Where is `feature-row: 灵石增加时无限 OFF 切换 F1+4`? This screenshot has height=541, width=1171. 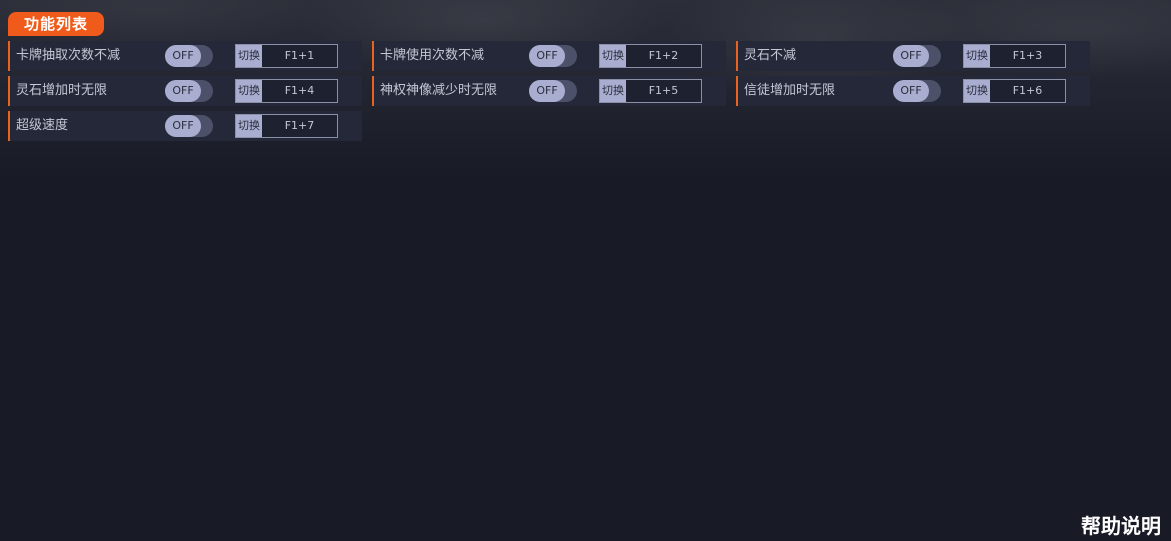 feature-row: 灵石增加时无限 OFF 切换 F1+4 is located at coordinates (185, 91).